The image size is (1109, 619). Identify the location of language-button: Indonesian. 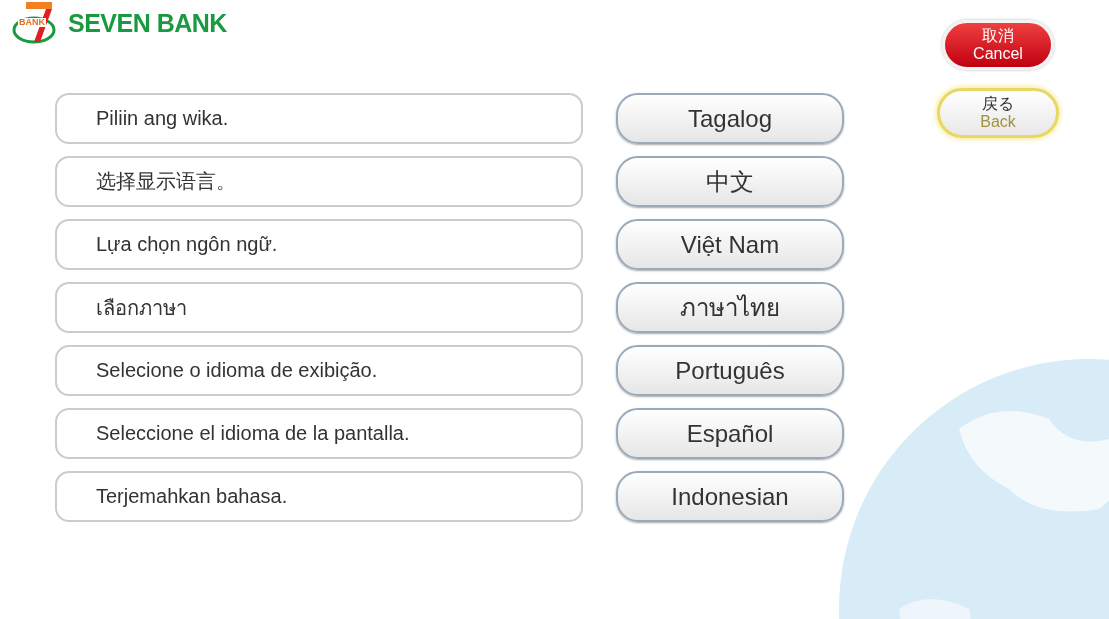
(730, 496).